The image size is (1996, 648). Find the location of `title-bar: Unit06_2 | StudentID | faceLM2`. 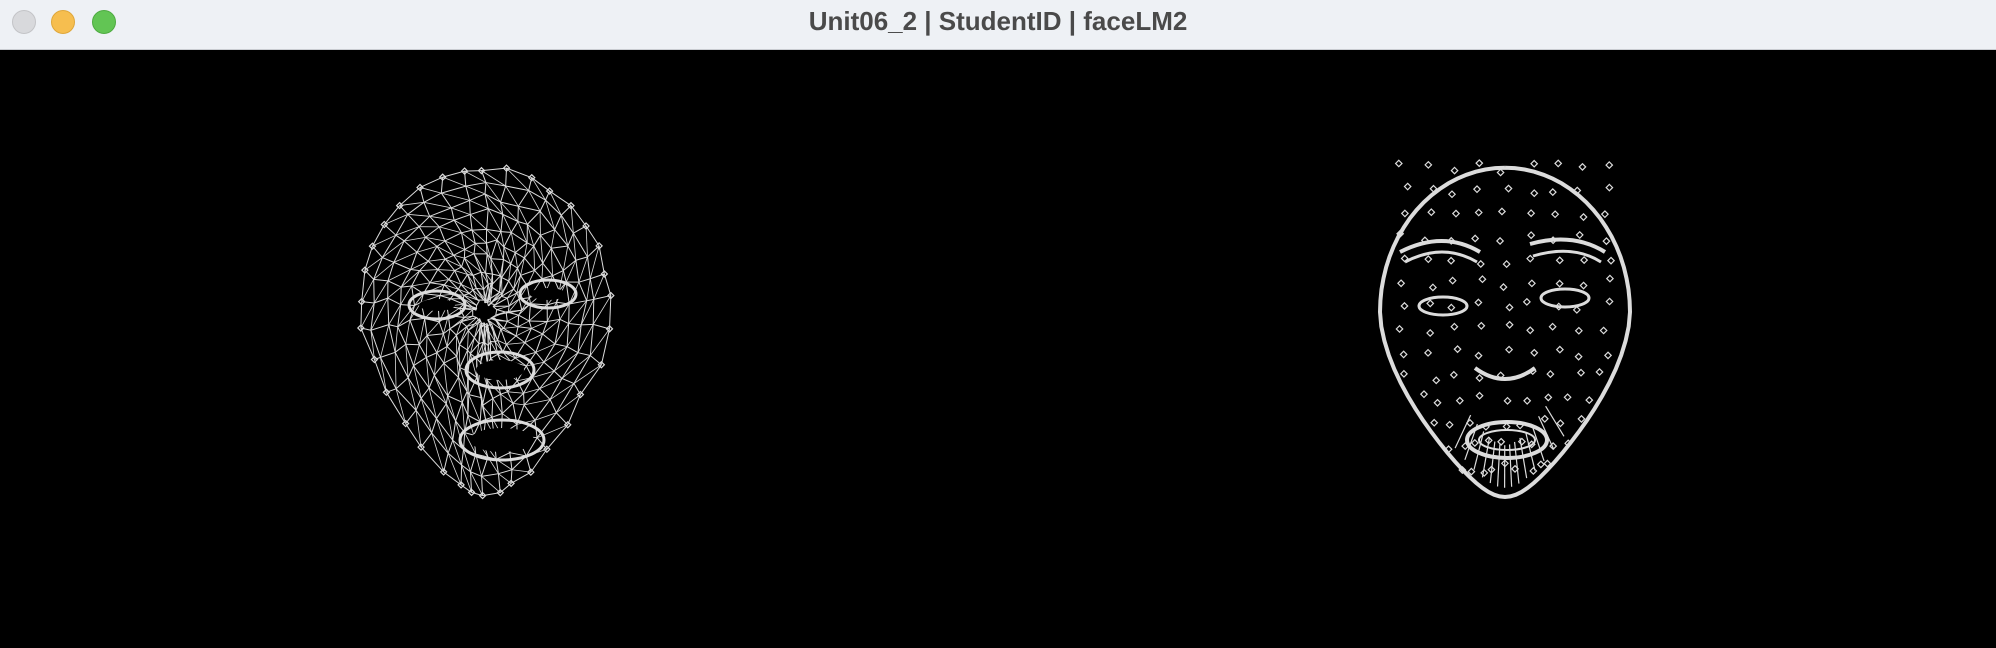

title-bar: Unit06_2 | StudentID | faceLM2 is located at coordinates (998, 25).